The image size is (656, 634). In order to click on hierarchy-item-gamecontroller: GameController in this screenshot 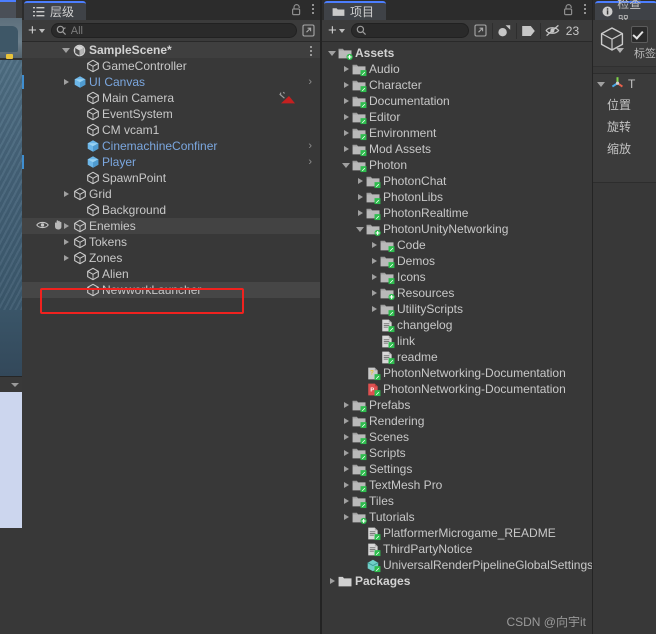, I will do `click(171, 66)`.